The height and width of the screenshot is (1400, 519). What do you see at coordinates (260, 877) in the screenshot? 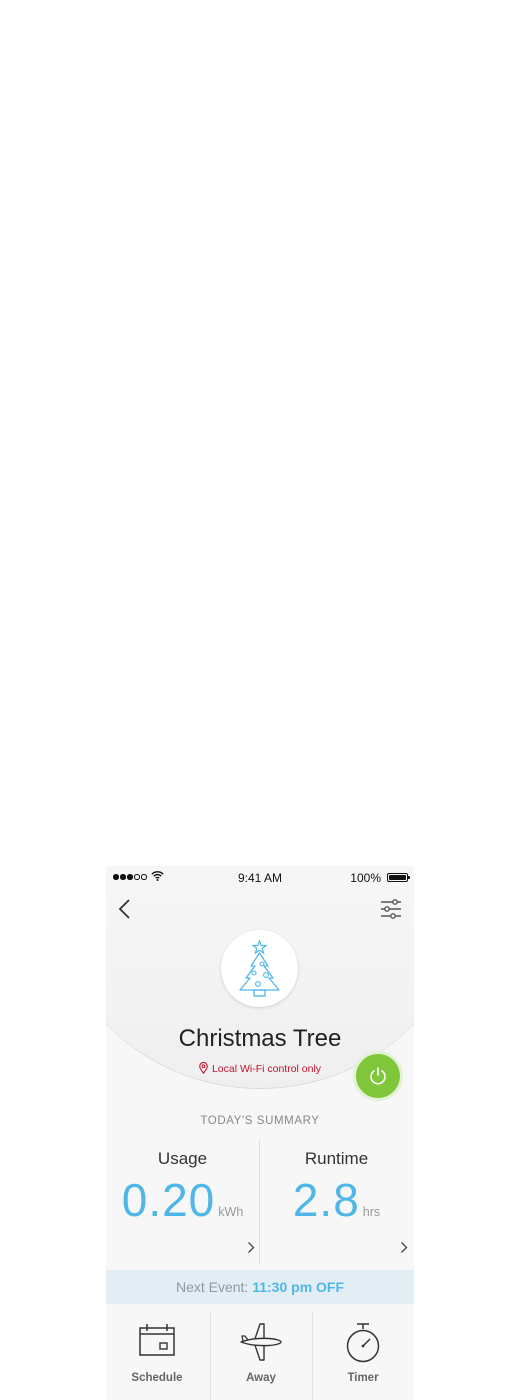
I see `status-bar: 9:41 AM 100%` at bounding box center [260, 877].